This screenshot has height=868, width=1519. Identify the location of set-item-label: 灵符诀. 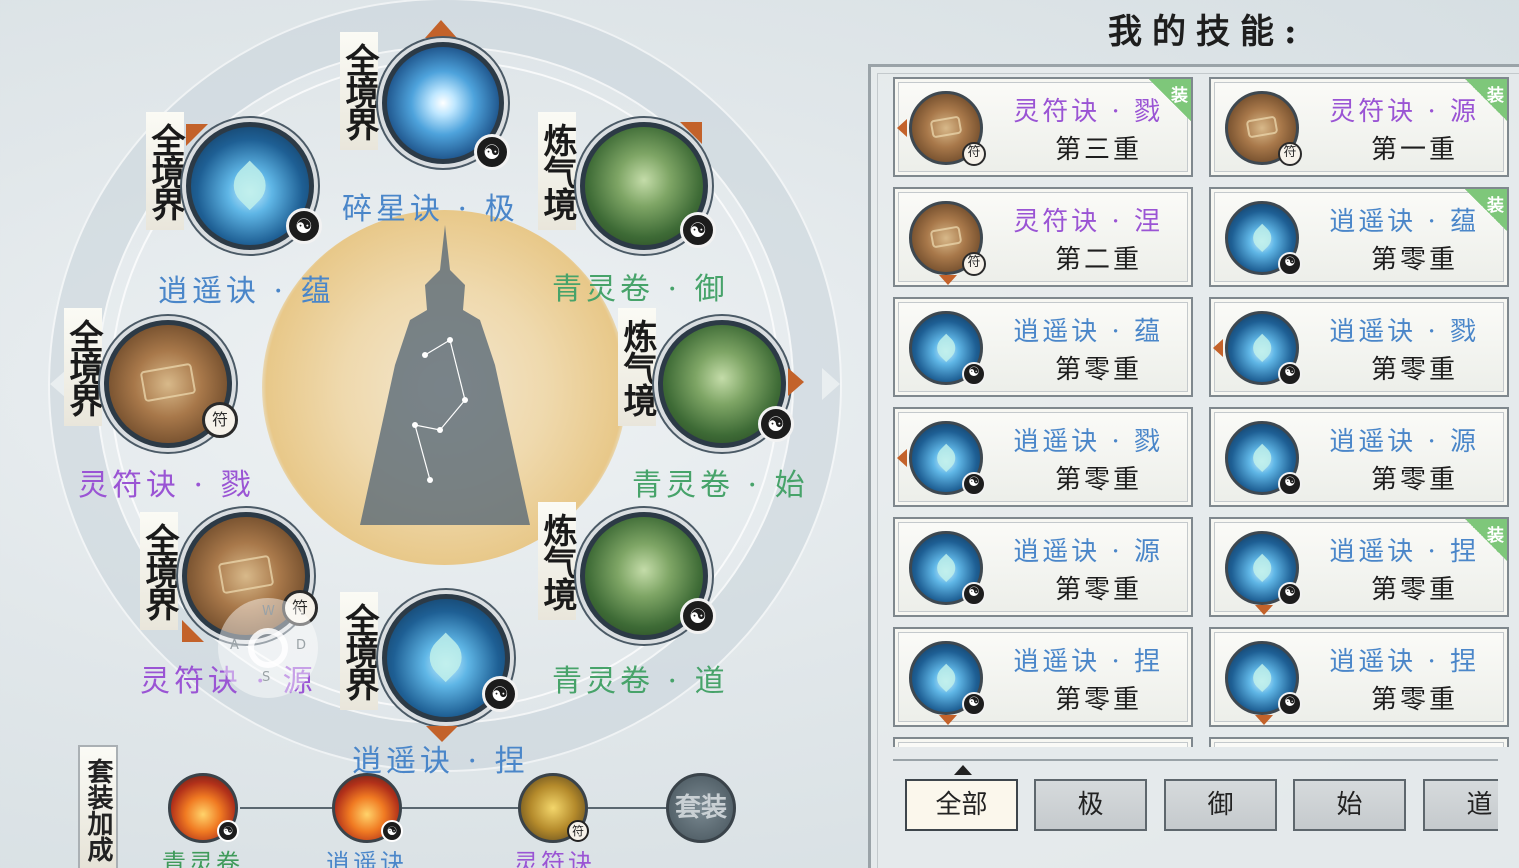
(554, 858).